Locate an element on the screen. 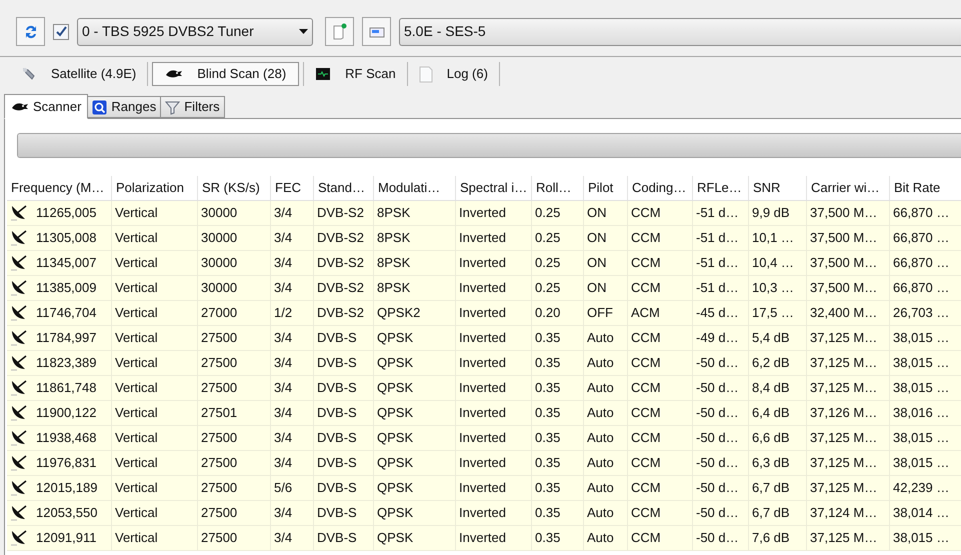  search-icon is located at coordinates (100, 107).